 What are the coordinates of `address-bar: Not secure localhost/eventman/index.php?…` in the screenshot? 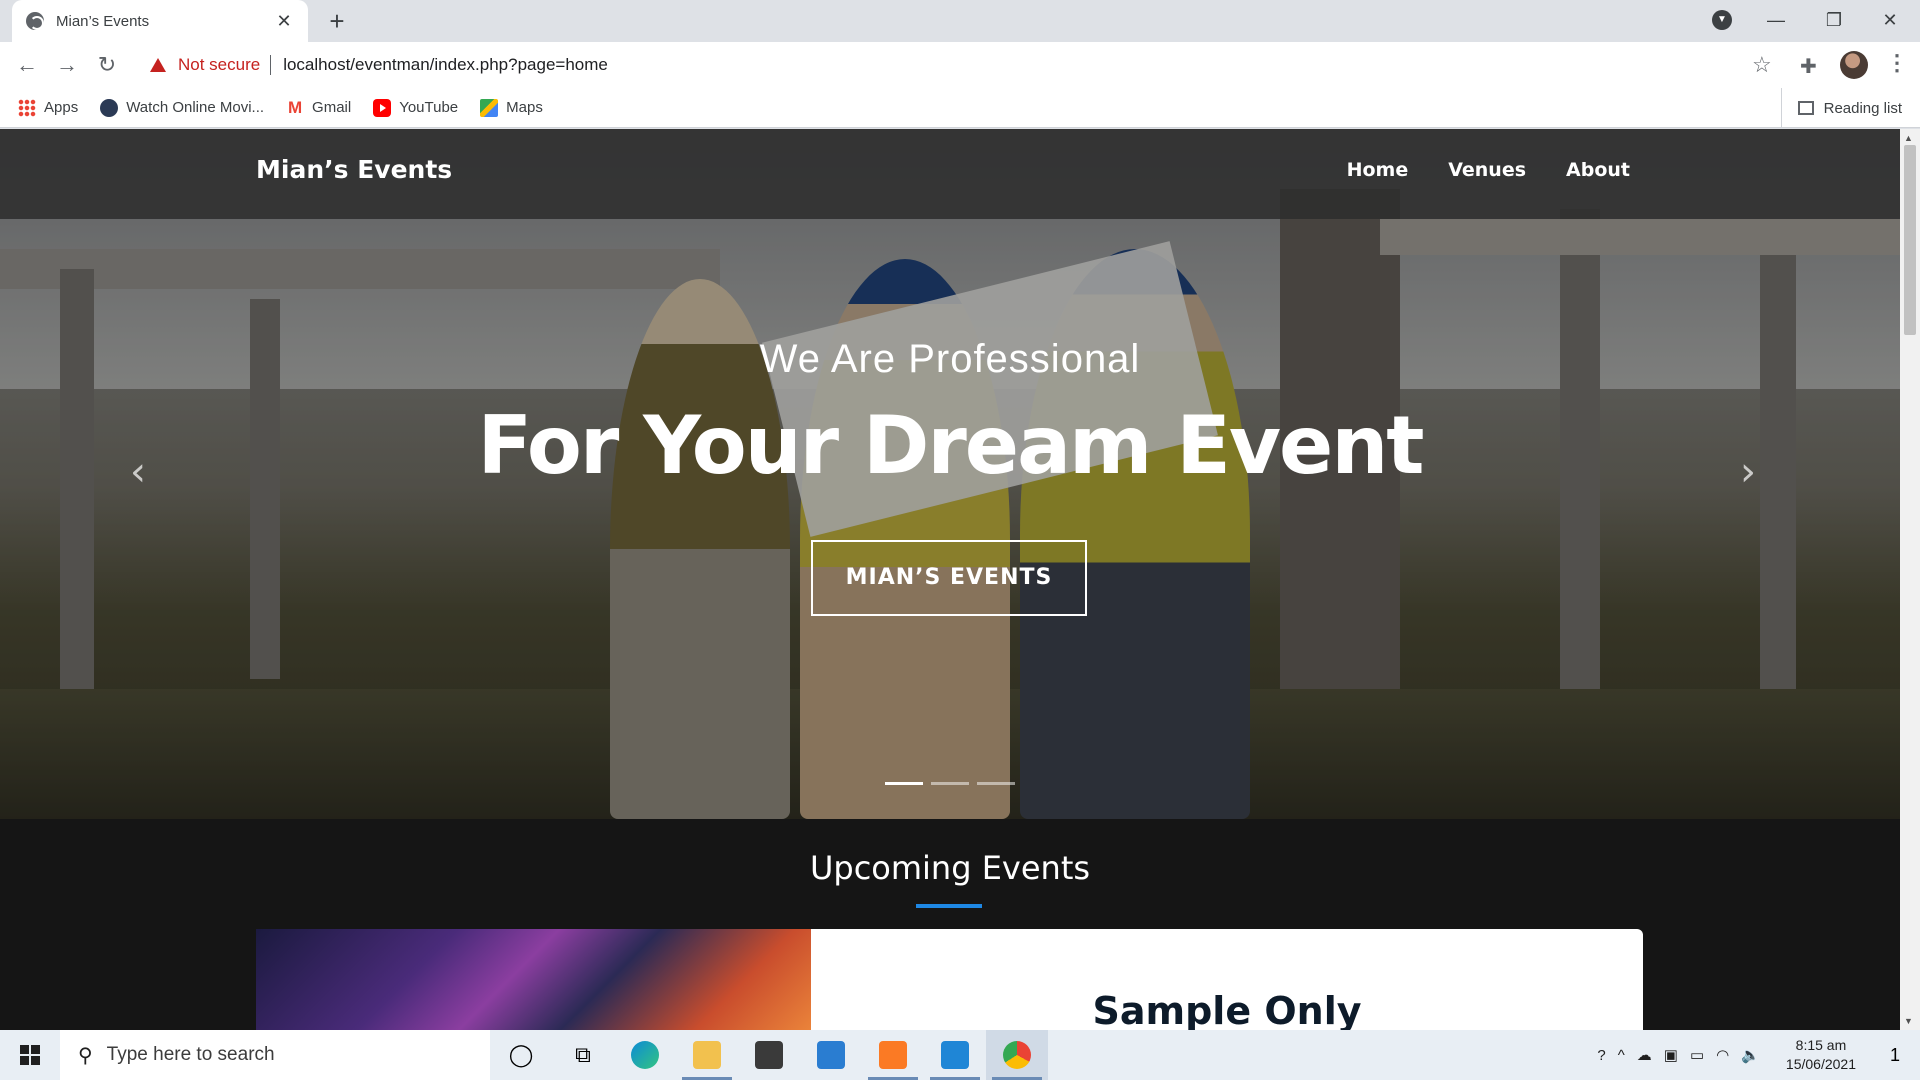 It's located at (958, 65).